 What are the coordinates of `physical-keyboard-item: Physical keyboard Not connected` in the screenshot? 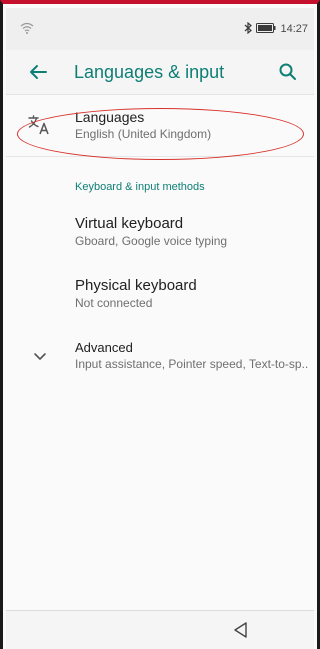 It's located at (160, 294).